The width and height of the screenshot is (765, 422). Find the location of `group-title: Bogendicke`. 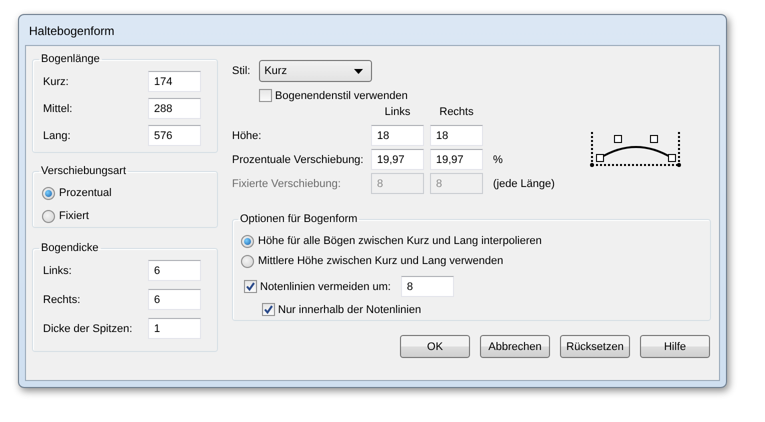

group-title: Bogendicke is located at coordinates (70, 248).